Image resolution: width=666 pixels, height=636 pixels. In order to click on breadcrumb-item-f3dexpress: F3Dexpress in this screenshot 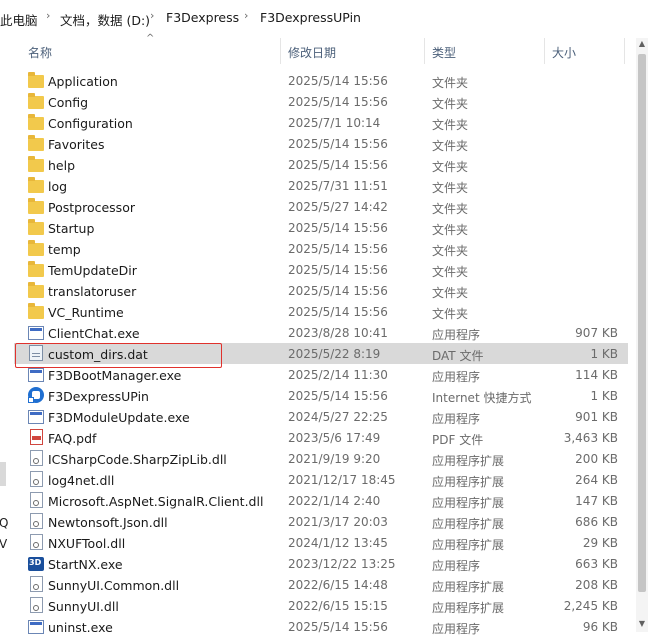, I will do `click(202, 17)`.